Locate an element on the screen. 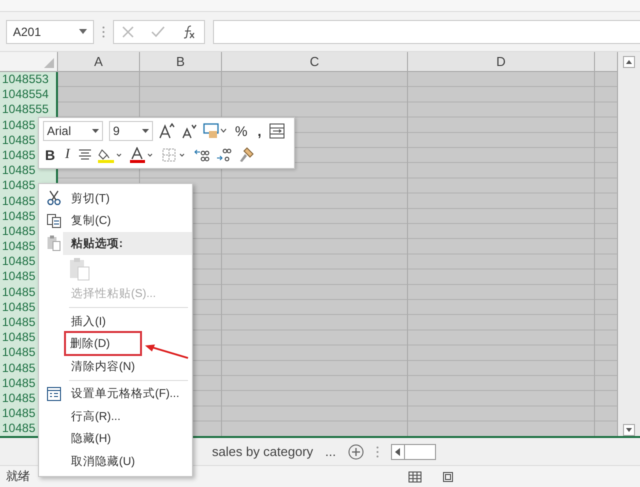 This screenshot has width=640, height=487. font-size-field: 9 is located at coordinates (131, 131).